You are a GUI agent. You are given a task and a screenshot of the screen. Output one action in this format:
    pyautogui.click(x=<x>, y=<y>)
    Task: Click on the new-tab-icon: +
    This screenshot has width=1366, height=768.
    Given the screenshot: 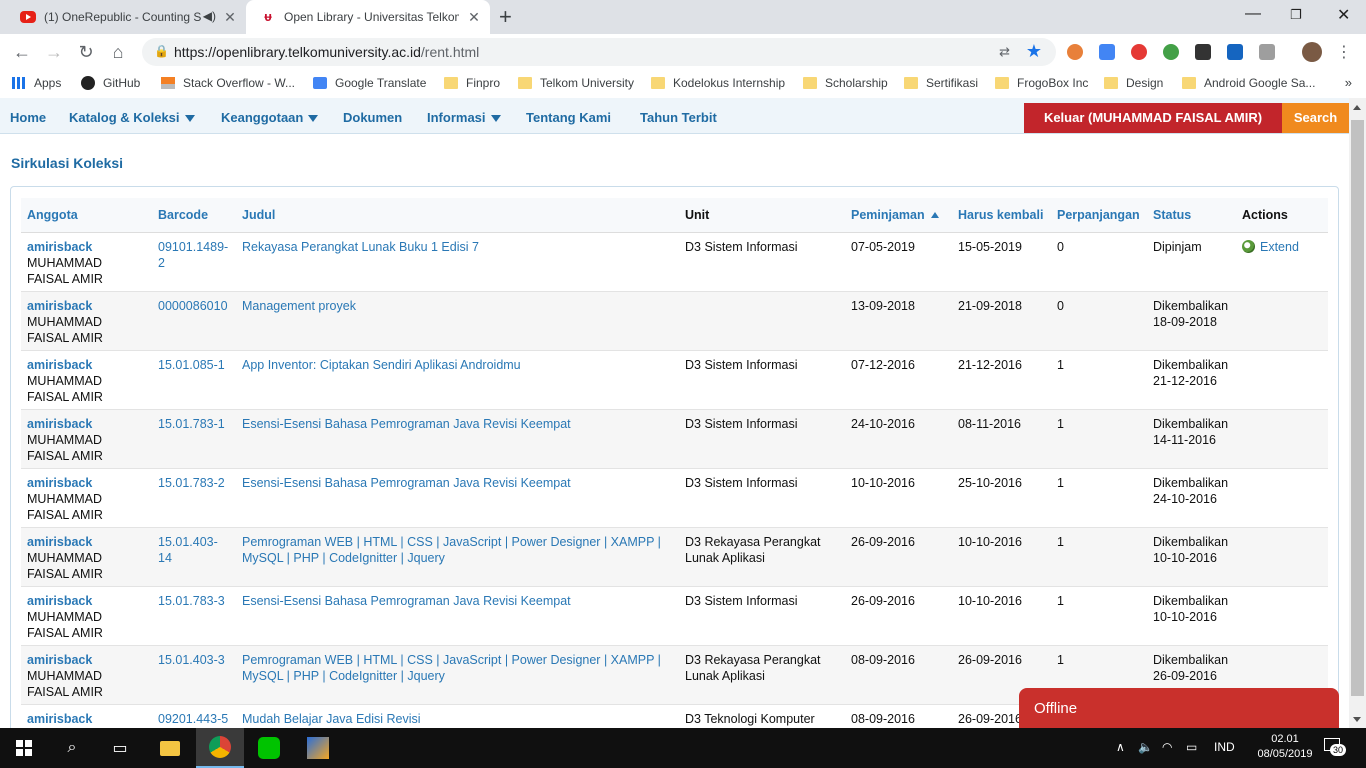 What is the action you would take?
    pyautogui.click(x=505, y=17)
    